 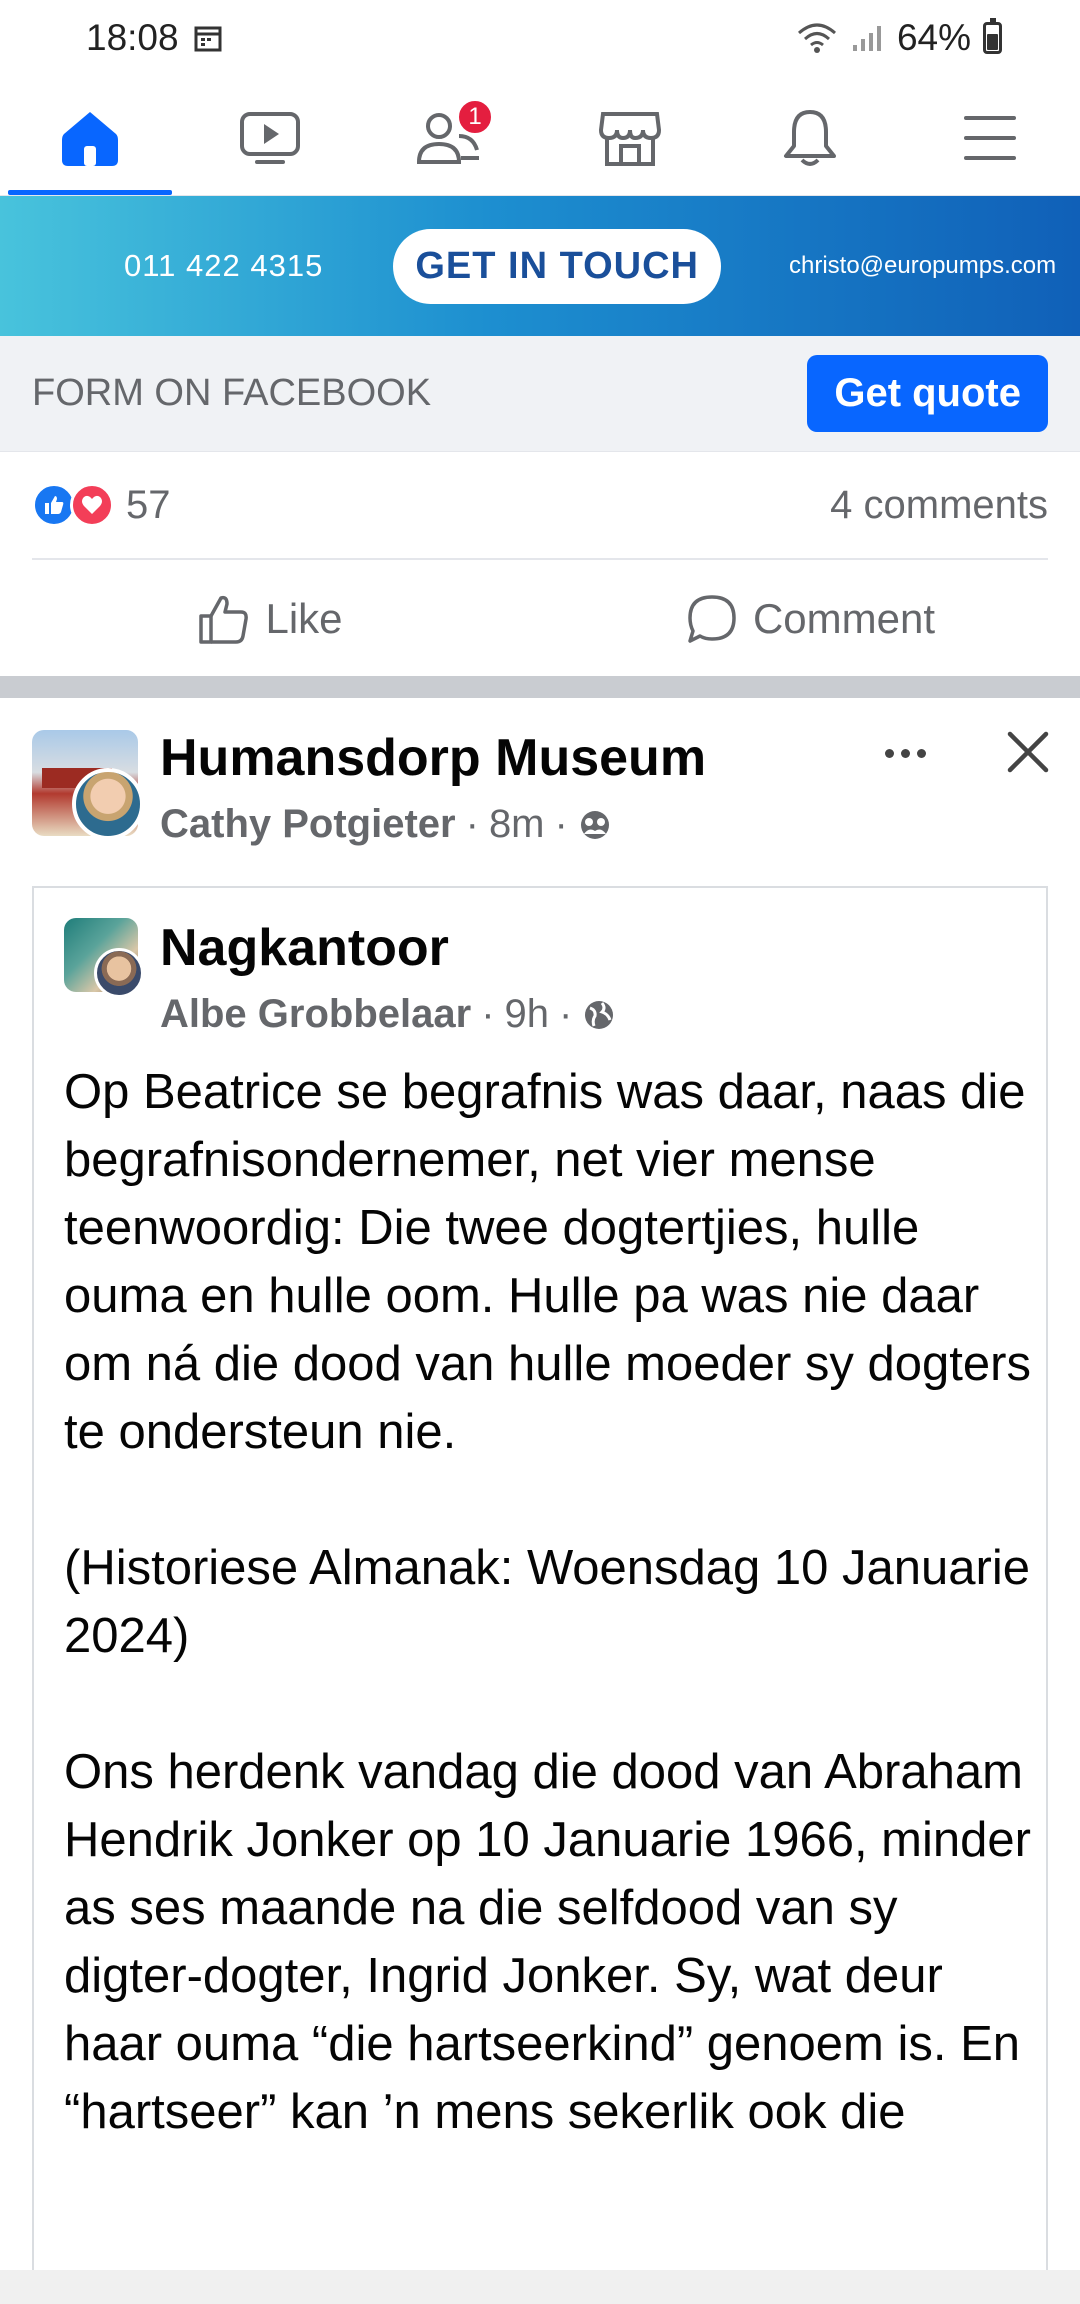 I want to click on tab-notifications, so click(x=810, y=142).